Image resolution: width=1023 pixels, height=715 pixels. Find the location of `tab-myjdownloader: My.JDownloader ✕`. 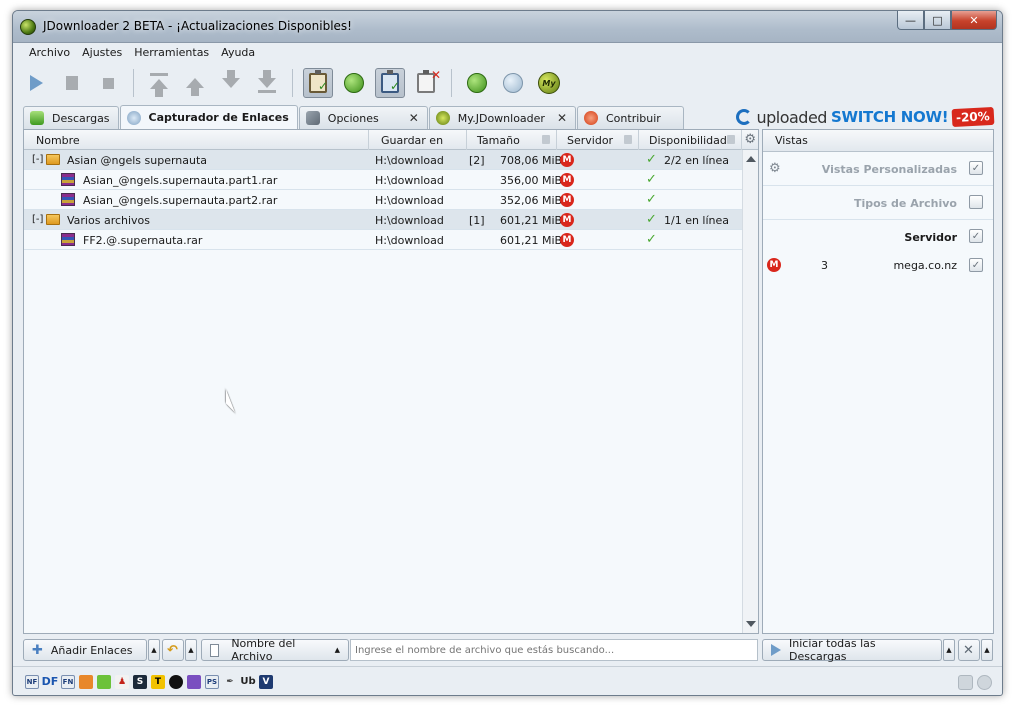

tab-myjdownloader: My.JDownloader ✕ is located at coordinates (502, 117).